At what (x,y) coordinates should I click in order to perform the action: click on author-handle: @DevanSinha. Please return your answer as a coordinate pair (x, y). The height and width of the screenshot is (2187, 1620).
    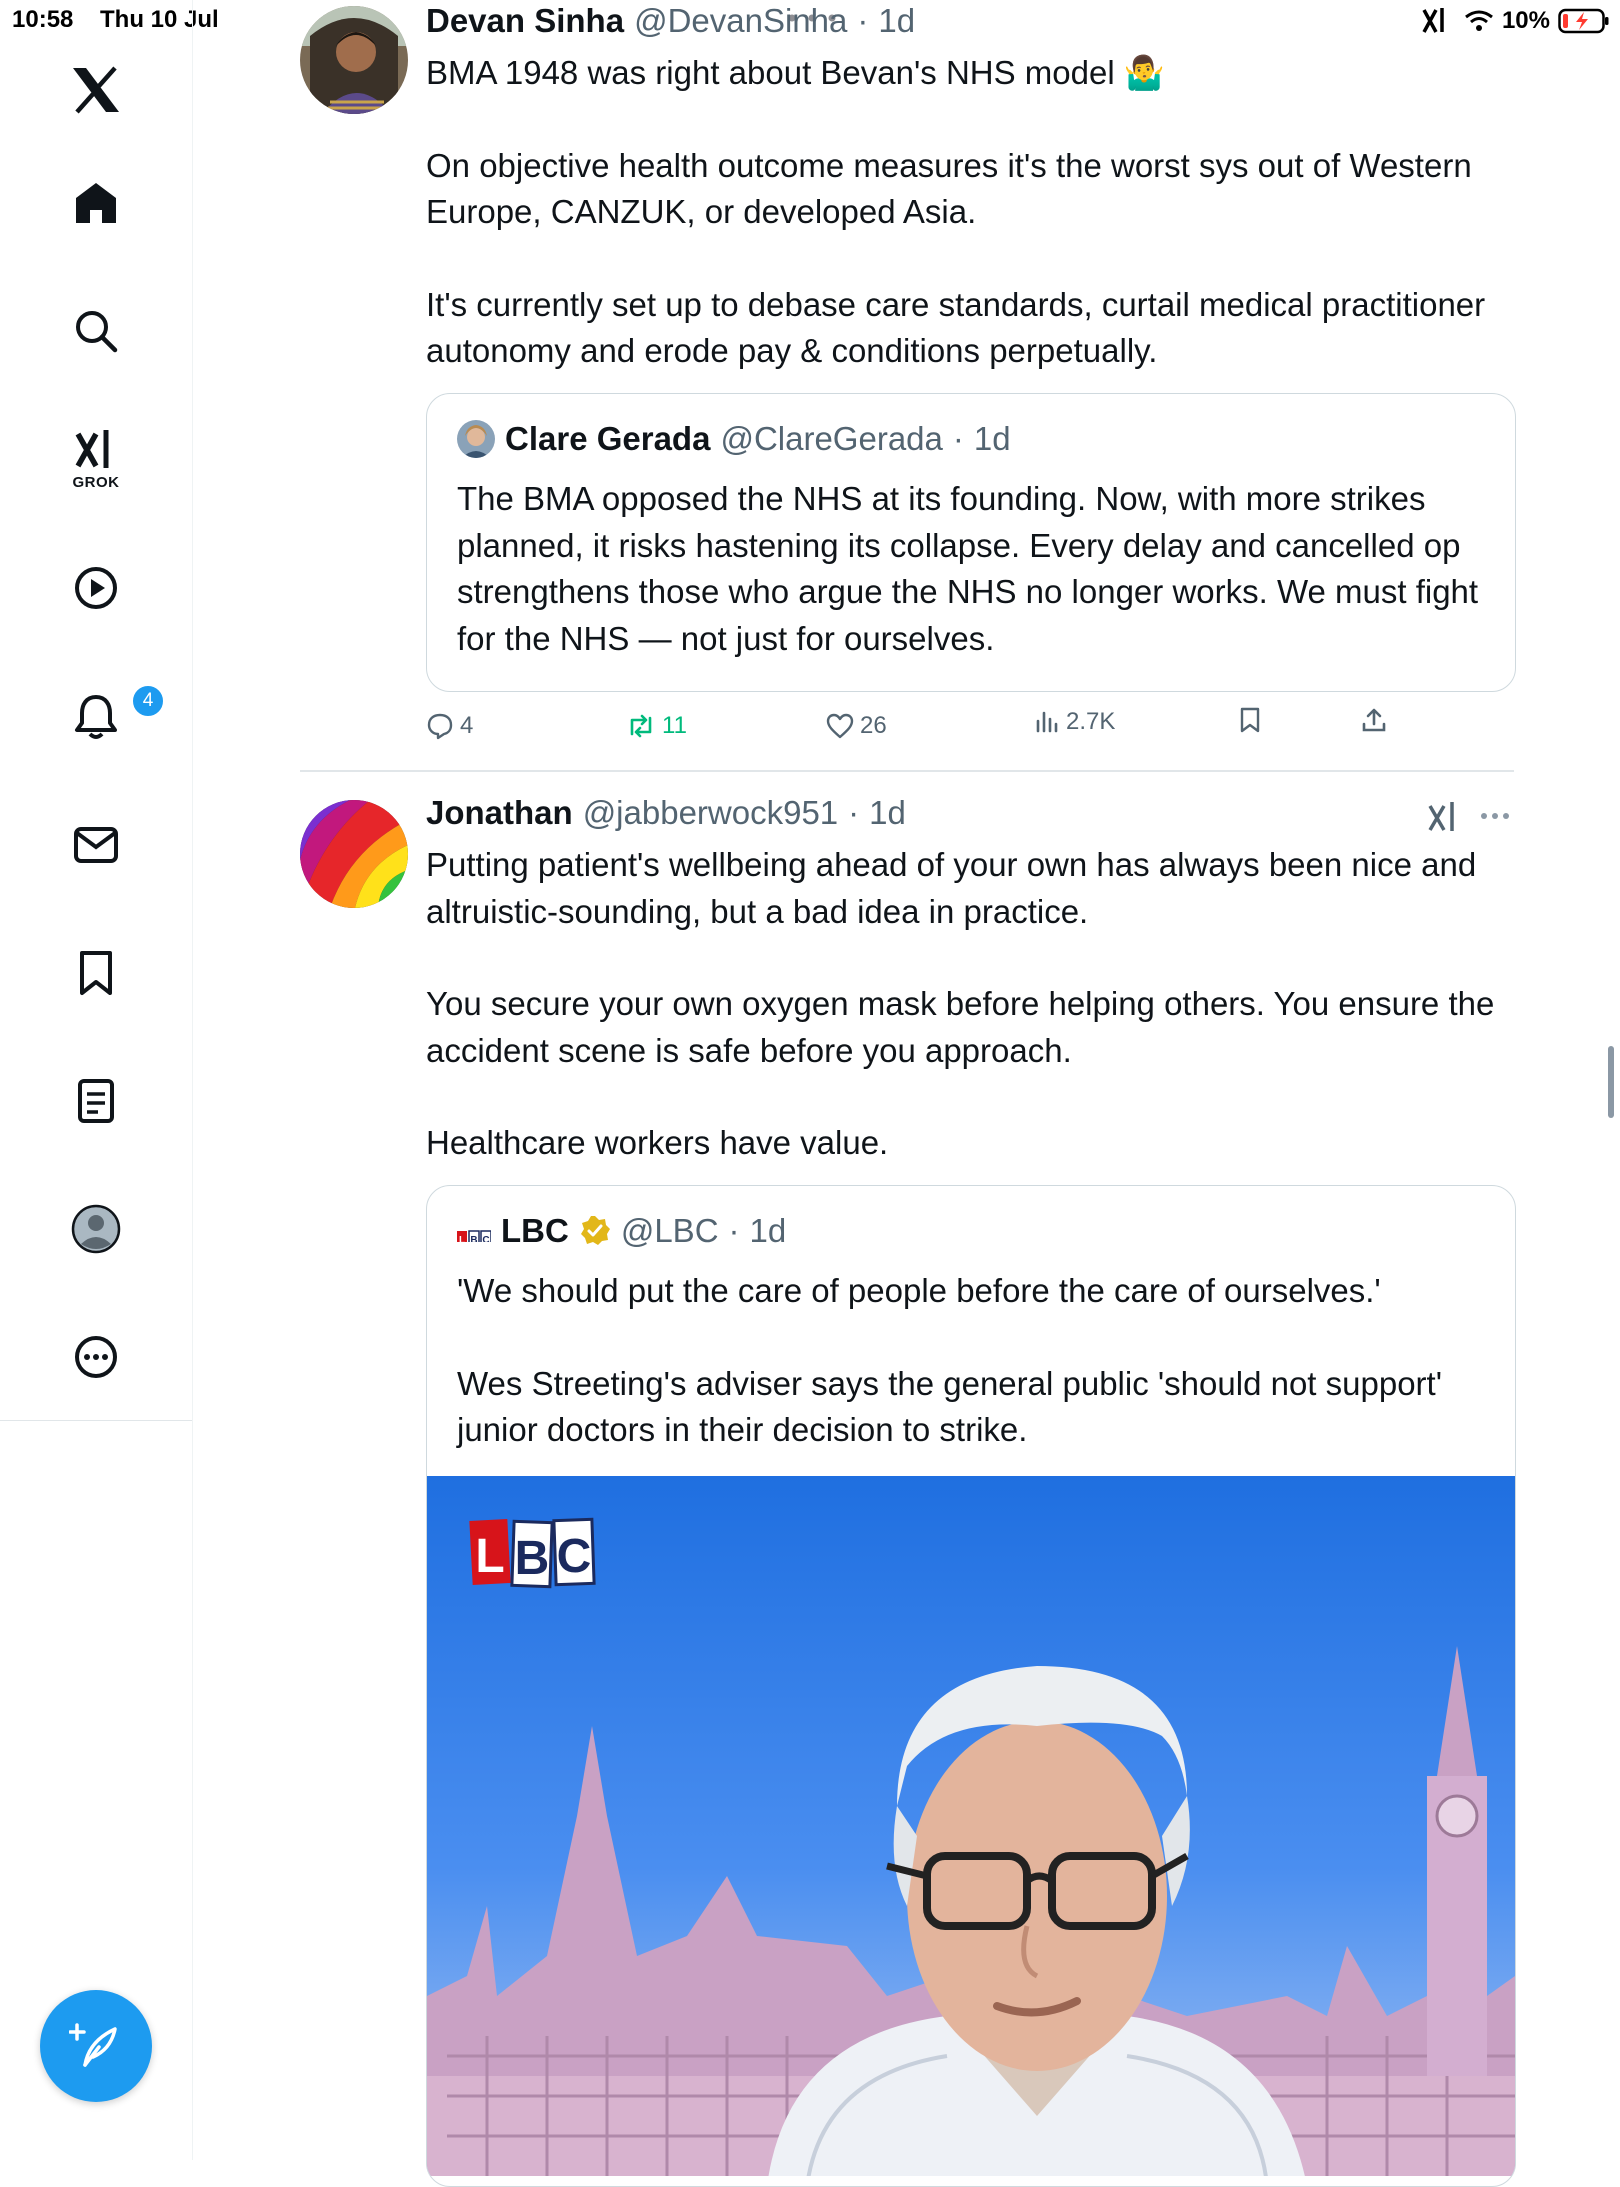
    Looking at the image, I should click on (740, 21).